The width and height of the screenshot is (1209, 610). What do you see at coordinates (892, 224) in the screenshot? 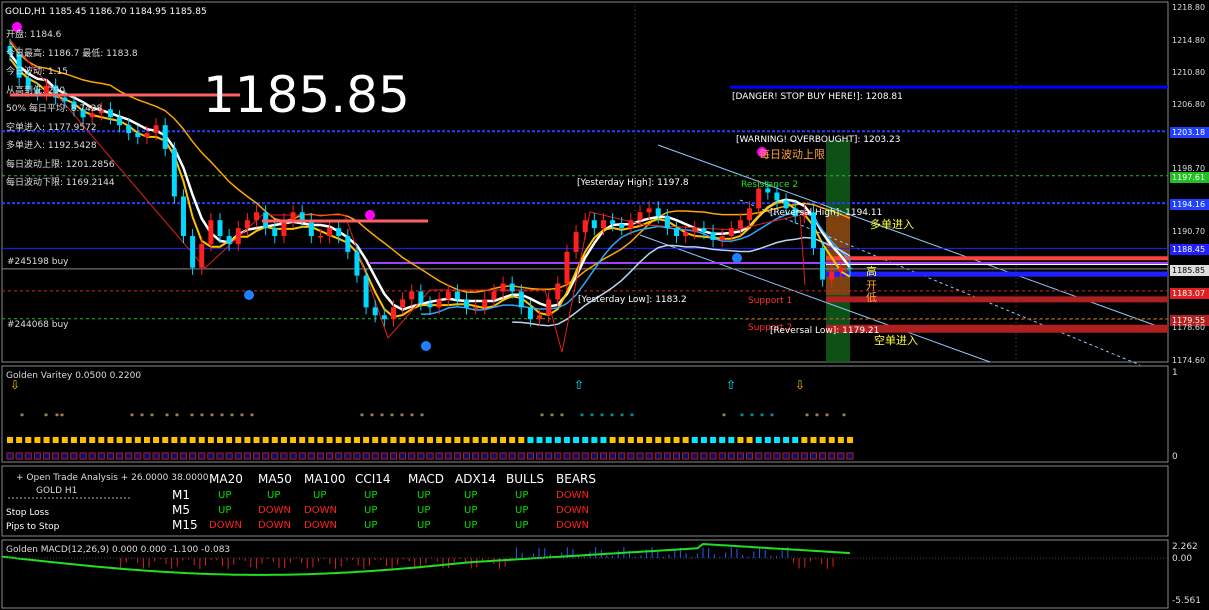
I see `long-entry-label: 多单进入` at bounding box center [892, 224].